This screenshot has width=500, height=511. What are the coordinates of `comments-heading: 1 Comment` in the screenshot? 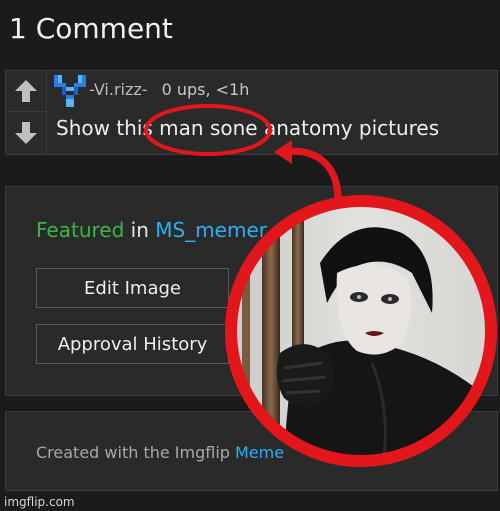 It's located at (91, 28).